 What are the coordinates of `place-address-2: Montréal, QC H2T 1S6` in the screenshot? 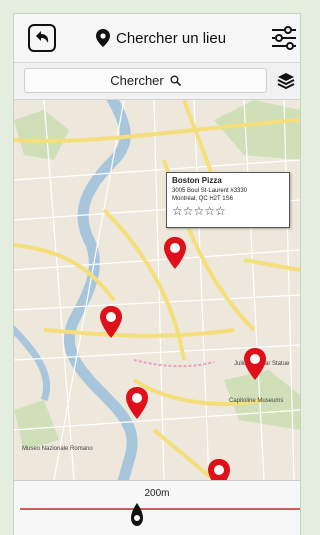 It's located at (202, 198).